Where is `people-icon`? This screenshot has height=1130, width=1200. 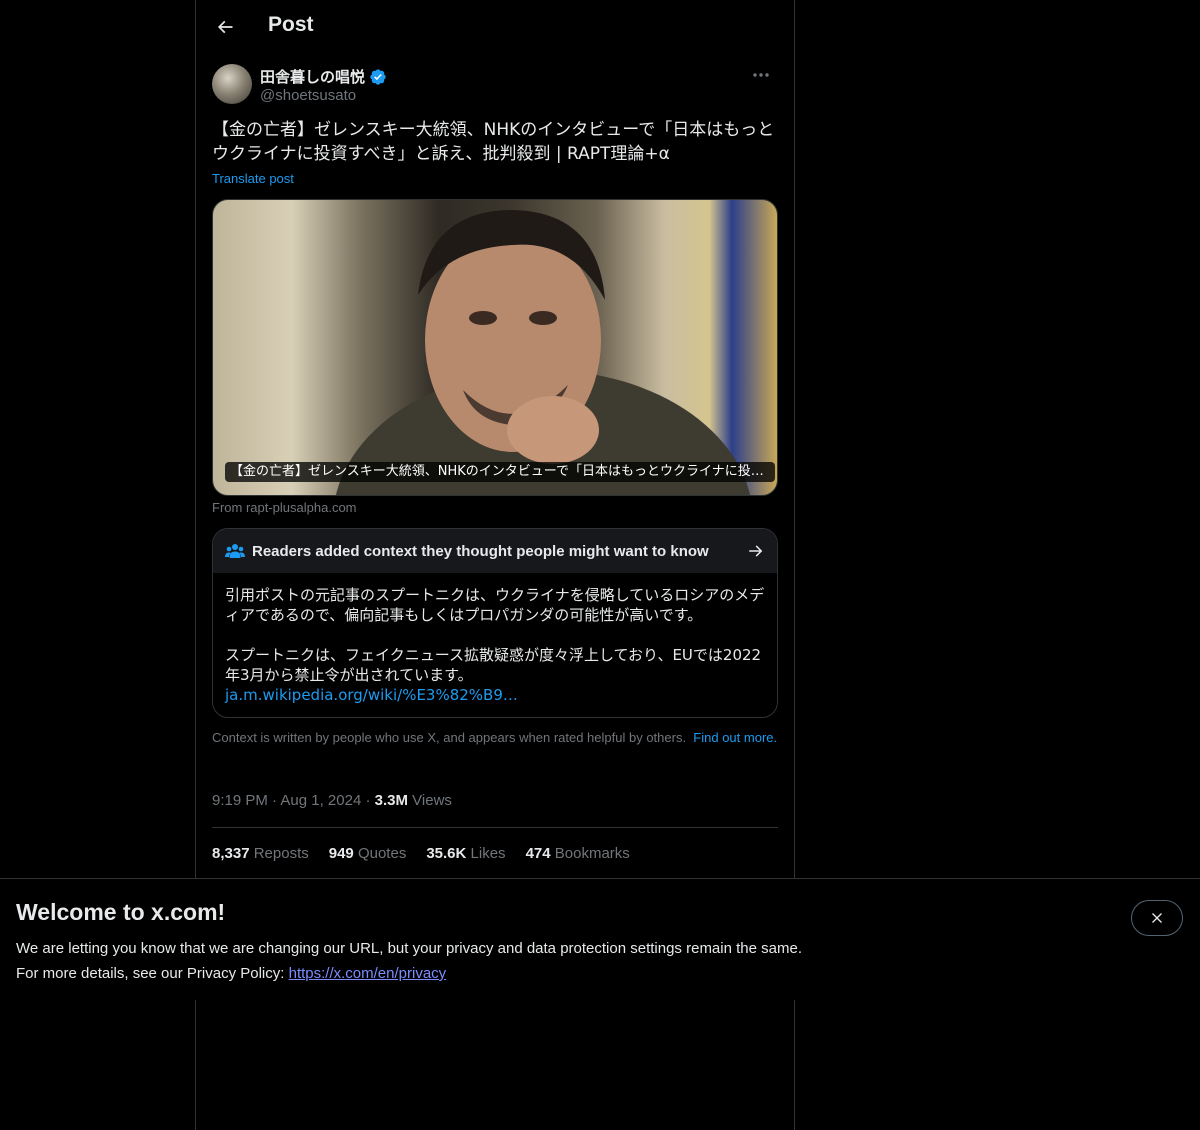
people-icon is located at coordinates (235, 551).